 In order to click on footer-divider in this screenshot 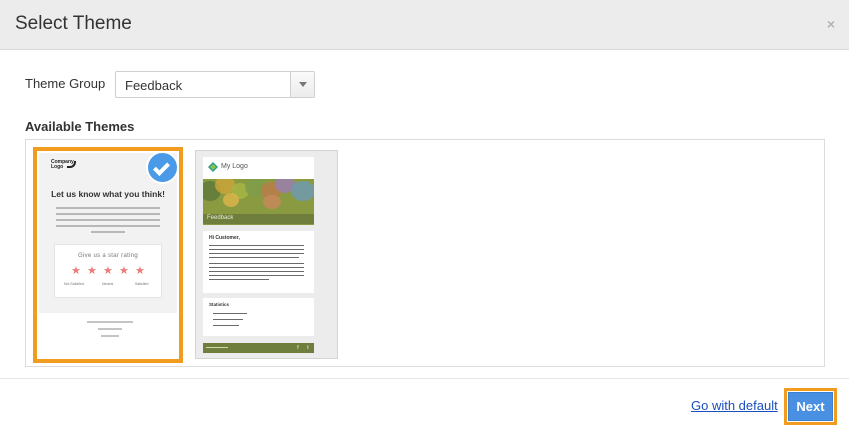, I will do `click(424, 378)`.